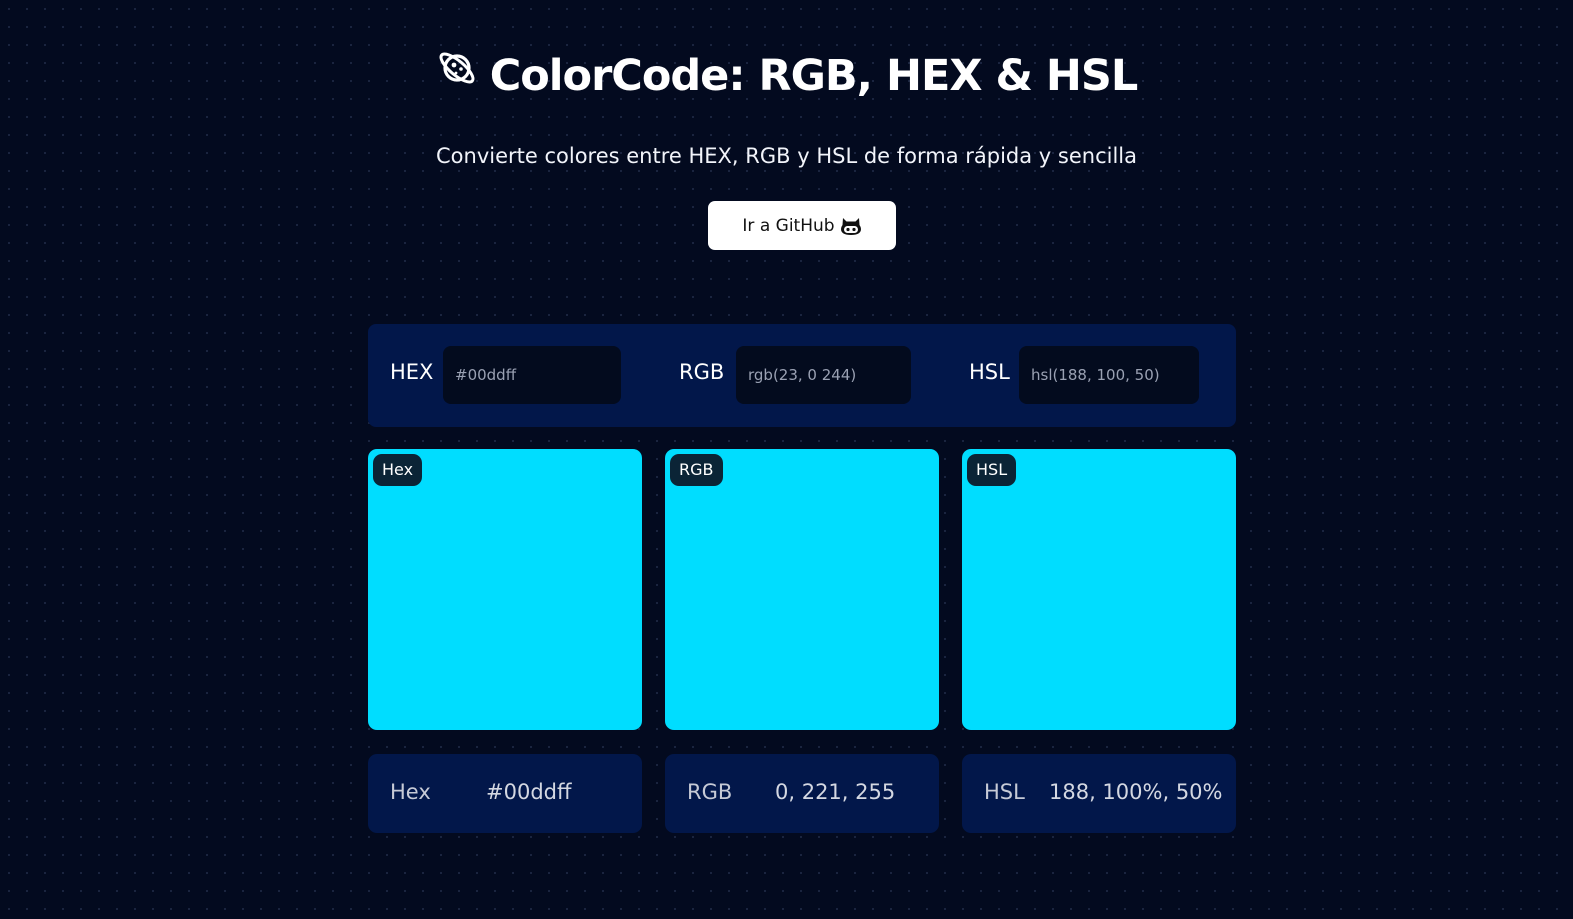 The width and height of the screenshot is (1573, 919). I want to click on header: ColorCode: RGB, HEX & HSL, so click(786, 76).